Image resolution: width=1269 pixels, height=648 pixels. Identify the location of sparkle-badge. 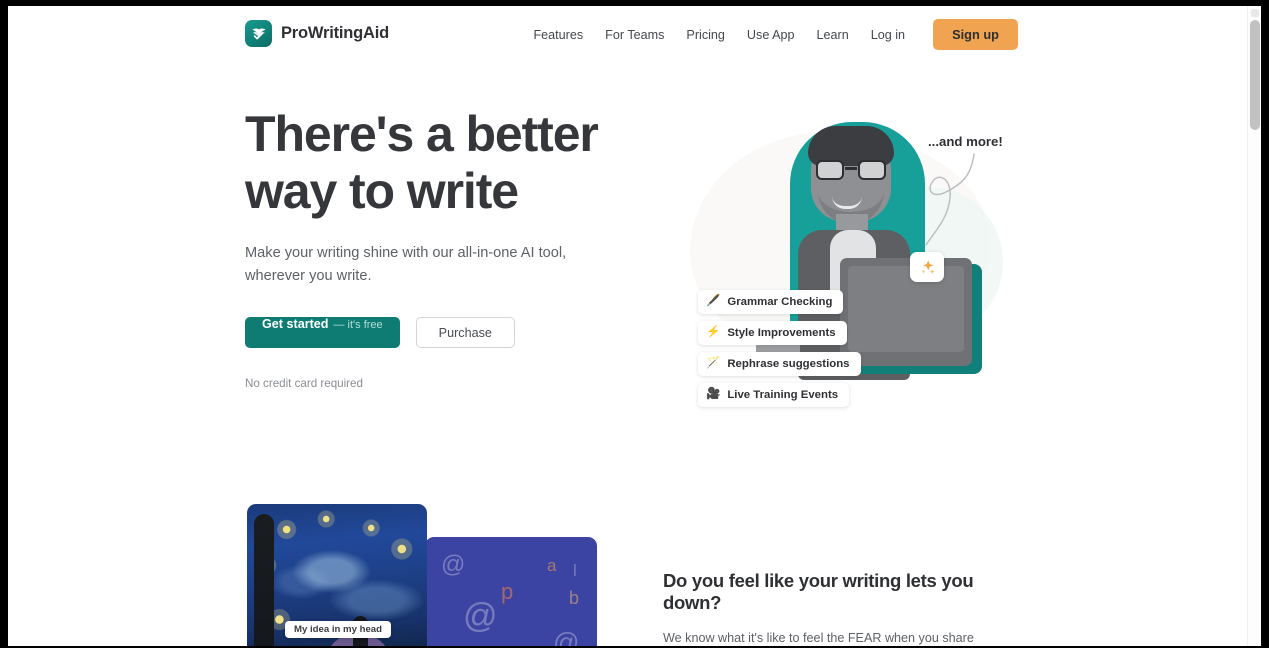
(927, 267).